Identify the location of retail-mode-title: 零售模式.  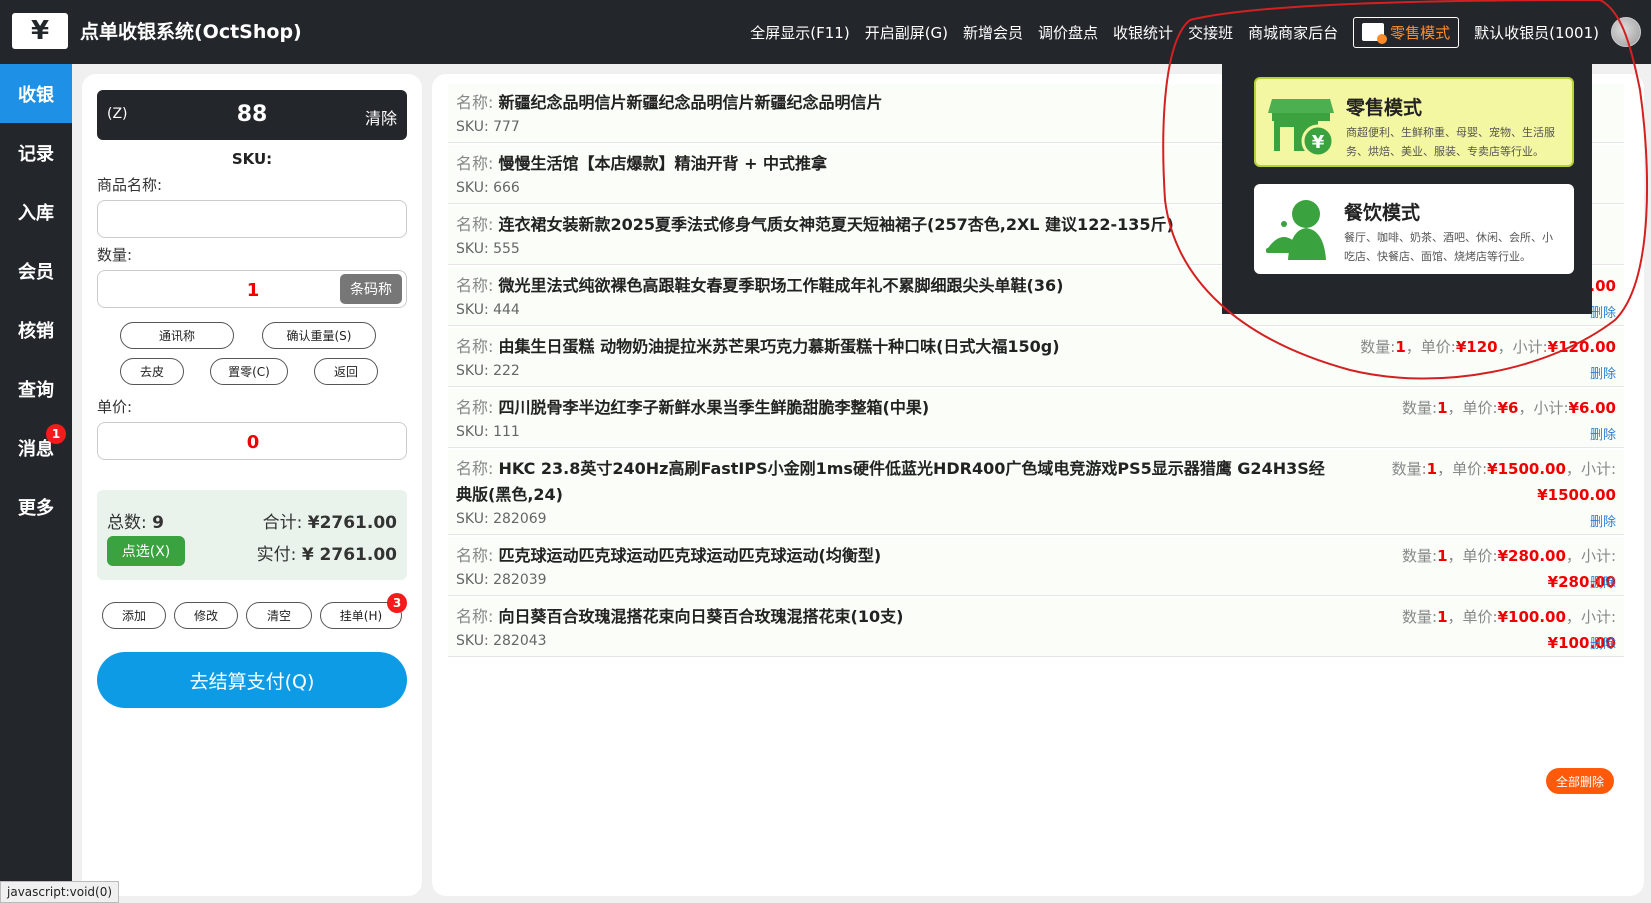
(1384, 108).